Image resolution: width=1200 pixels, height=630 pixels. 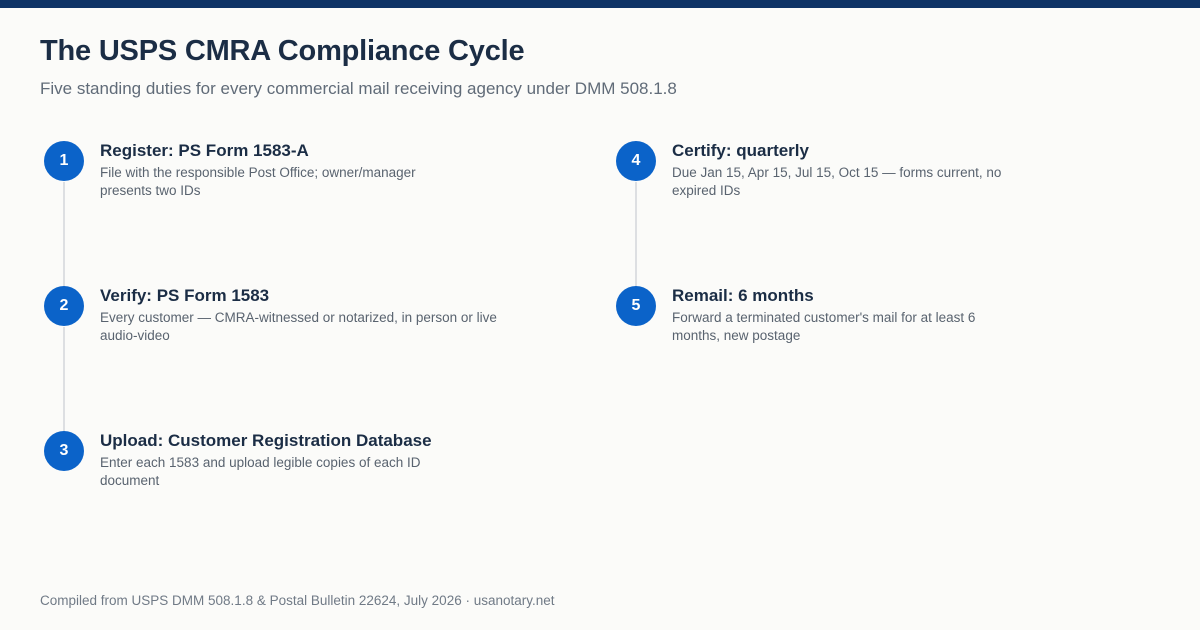 I want to click on page-title: The USPS CMRA Compliance Cycle, so click(x=282, y=51).